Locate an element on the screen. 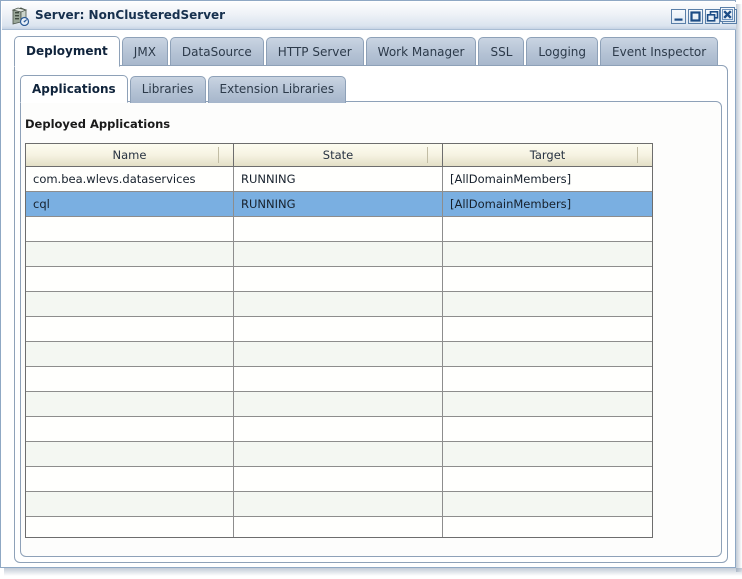 Image resolution: width=742 pixels, height=579 pixels. table-header-name: Name is located at coordinates (130, 155).